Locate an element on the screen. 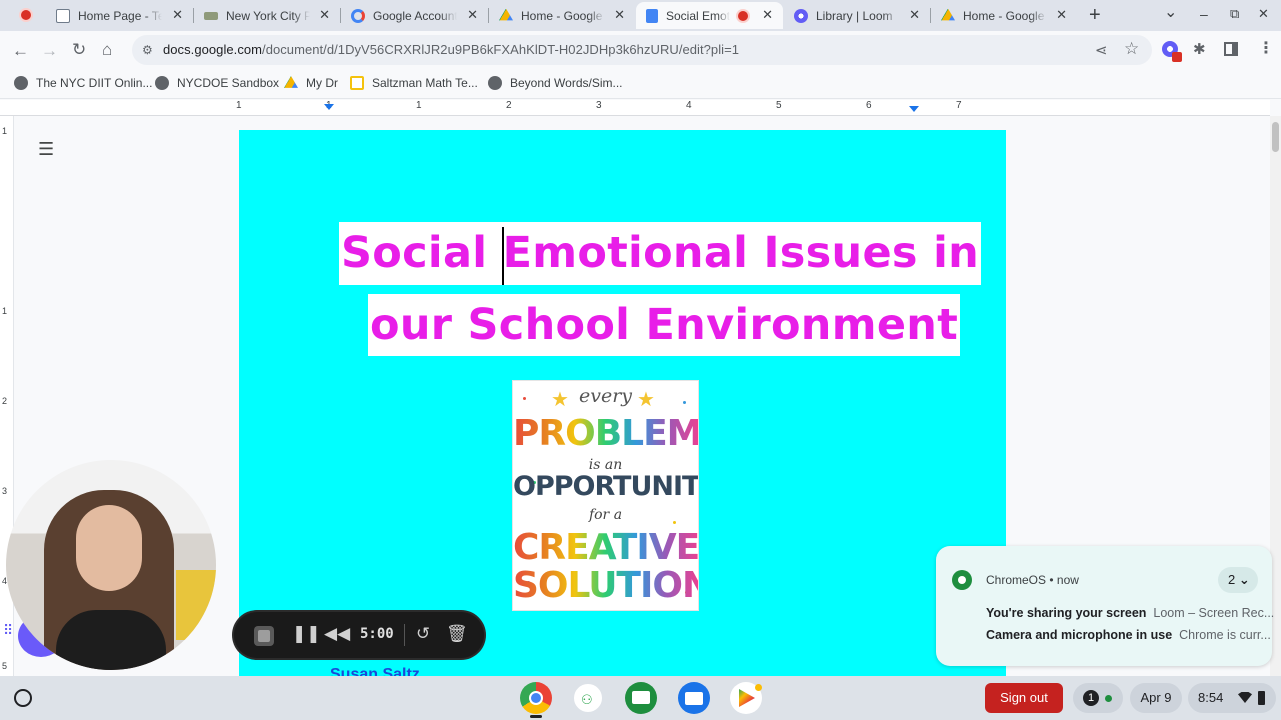  bookmark-star-icon: ☆ is located at coordinates (1131, 49).